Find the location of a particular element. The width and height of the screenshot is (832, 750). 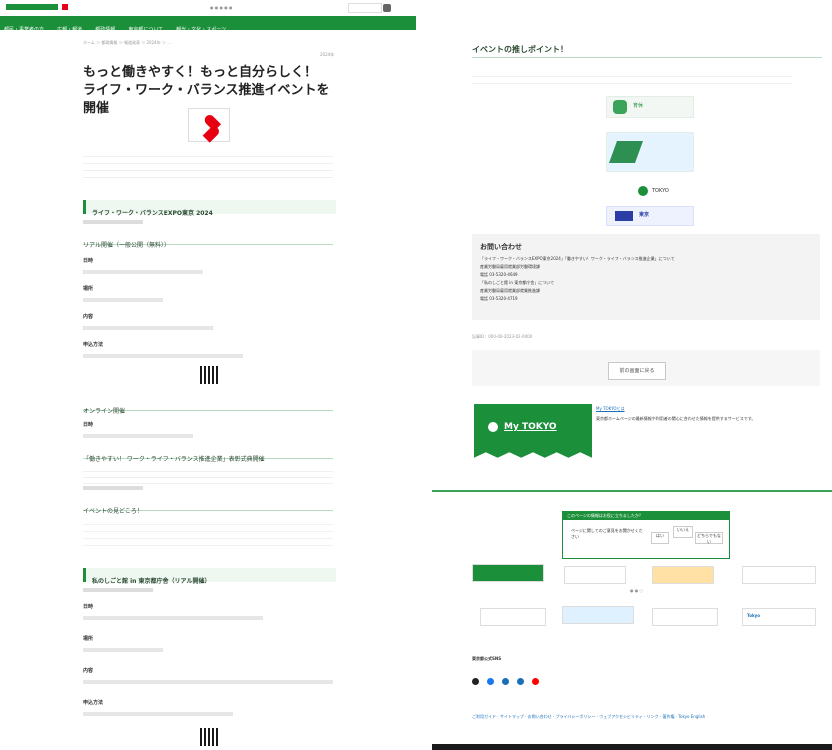

logo-3-text: TOKYO is located at coordinates (660, 191).